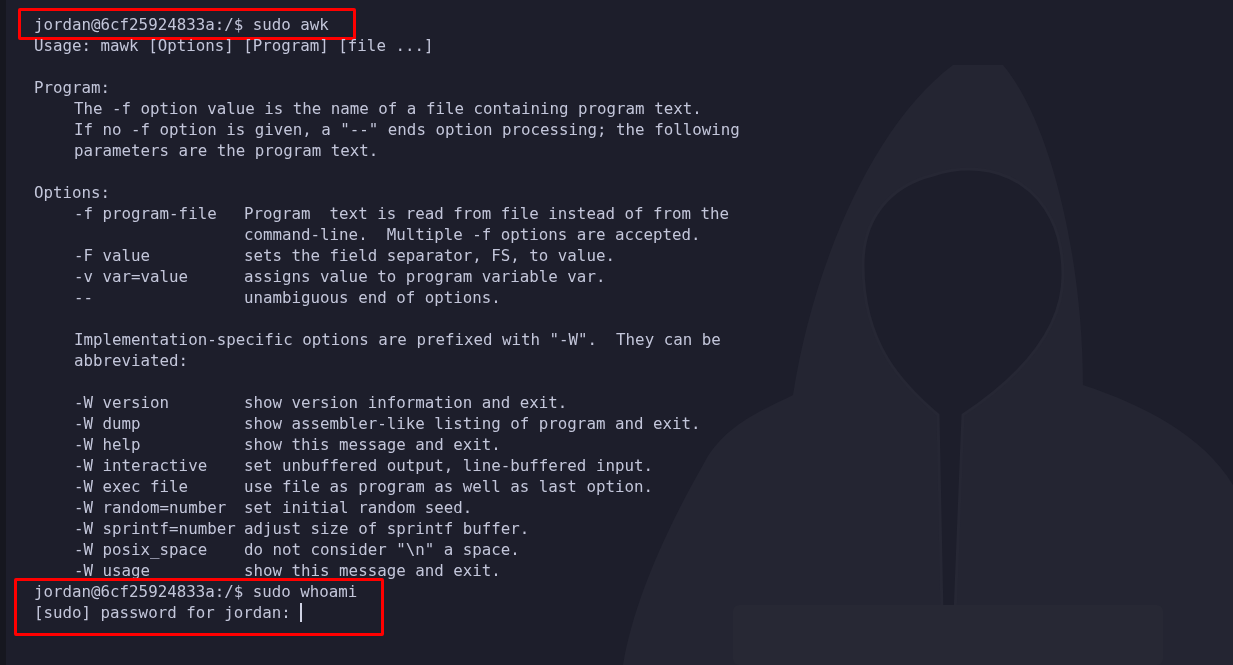  Describe the element at coordinates (226, 150) in the screenshot. I see `output-text: parameters are the program text.` at that location.